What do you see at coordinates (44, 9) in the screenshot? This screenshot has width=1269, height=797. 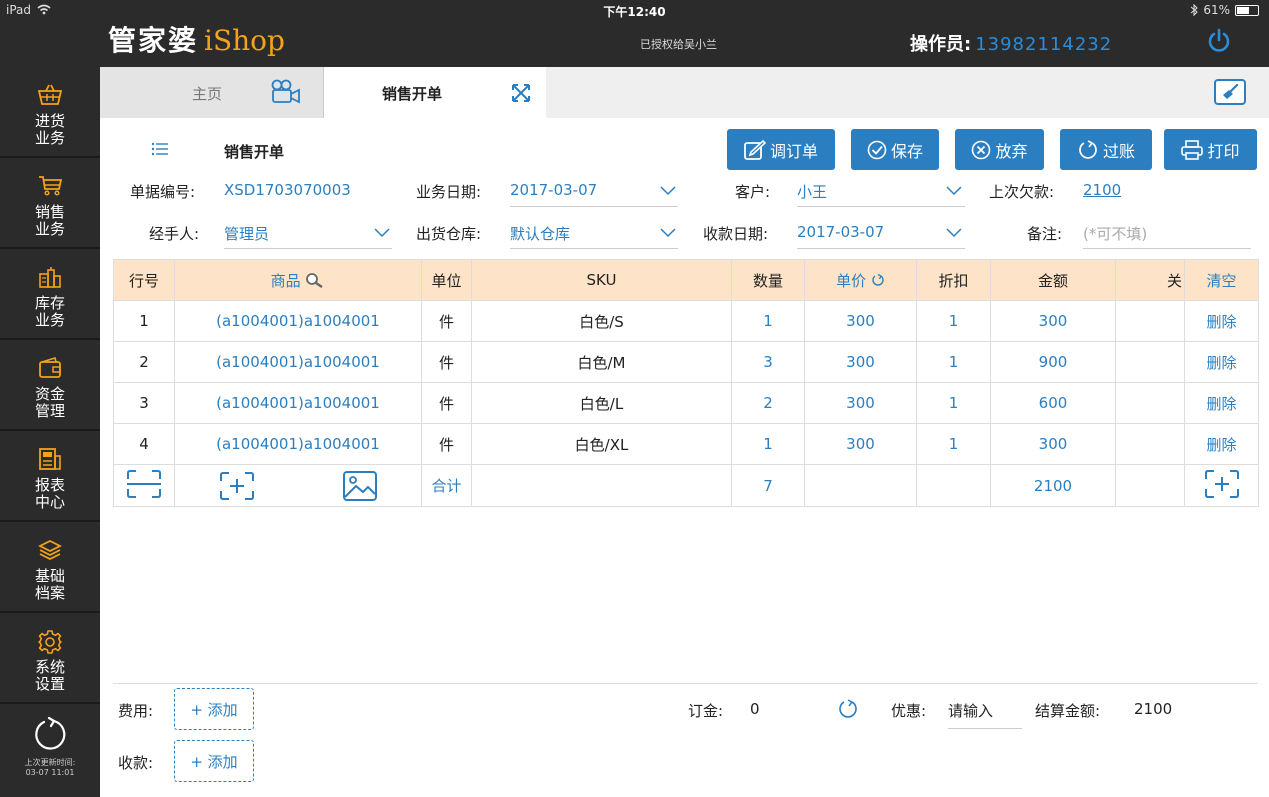 I see `wifi-icon` at bounding box center [44, 9].